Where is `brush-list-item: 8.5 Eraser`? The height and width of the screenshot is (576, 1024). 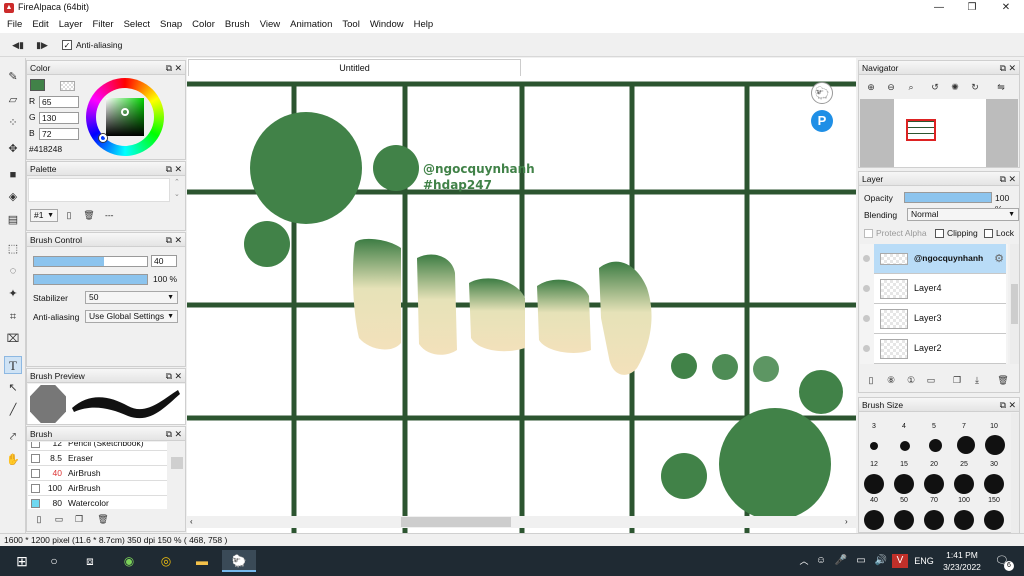 brush-list-item: 8.5 Eraser is located at coordinates (97, 458).